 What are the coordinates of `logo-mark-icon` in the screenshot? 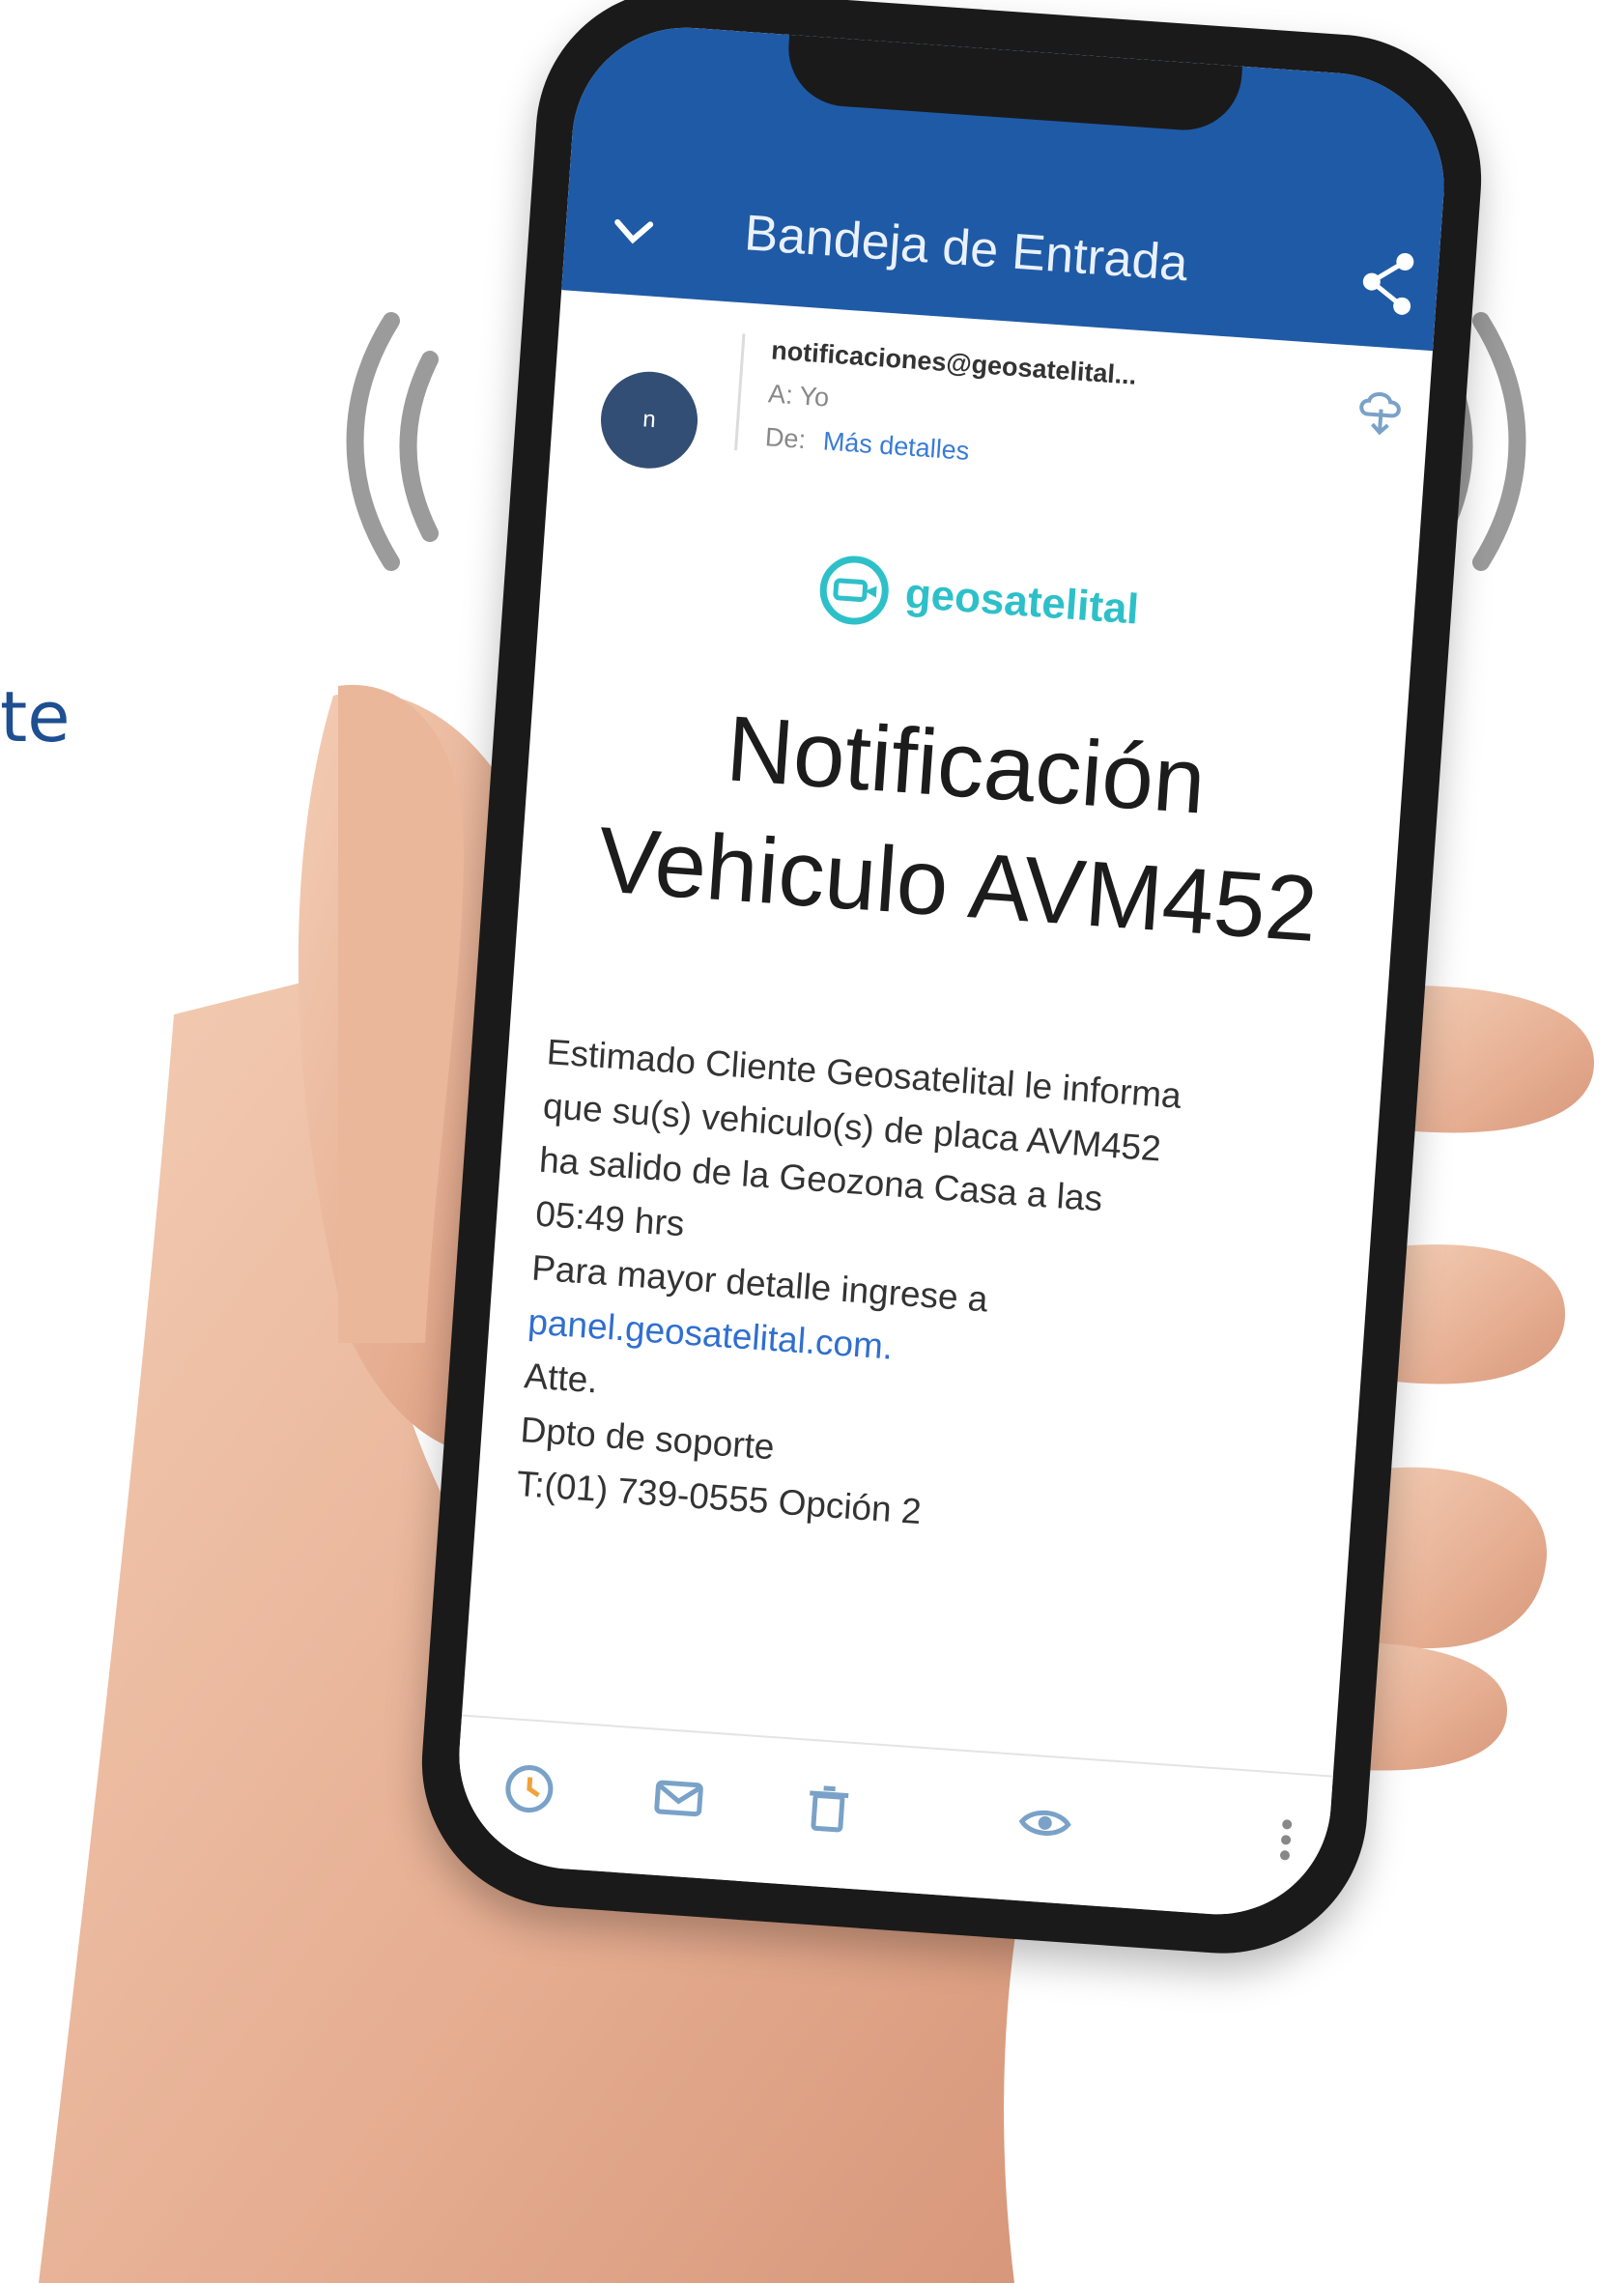 It's located at (854, 590).